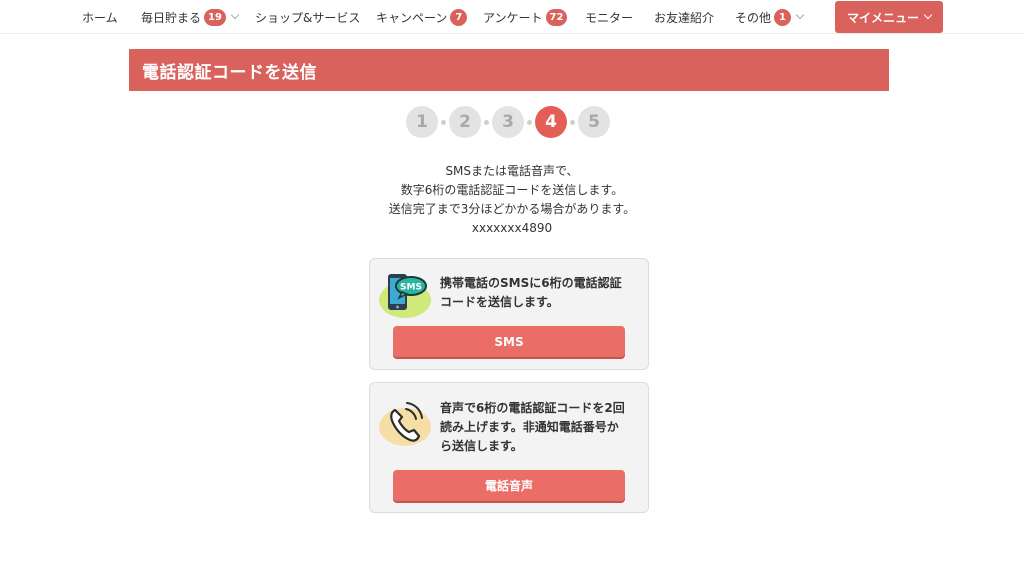 Image resolution: width=1024 pixels, height=573 pixels. I want to click on phone-ringing-icon, so click(405, 424).